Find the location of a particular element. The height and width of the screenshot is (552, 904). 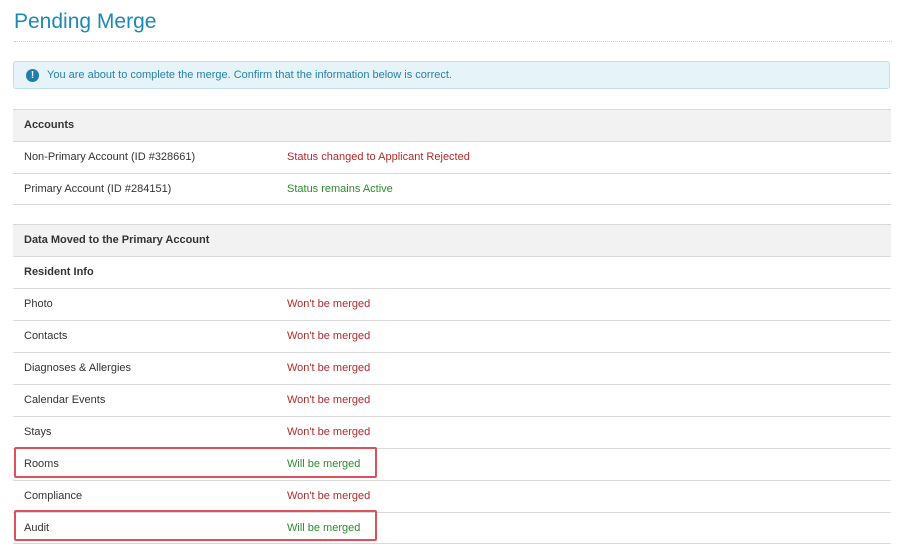

resident-info-subheader: Resident Info is located at coordinates (59, 272).